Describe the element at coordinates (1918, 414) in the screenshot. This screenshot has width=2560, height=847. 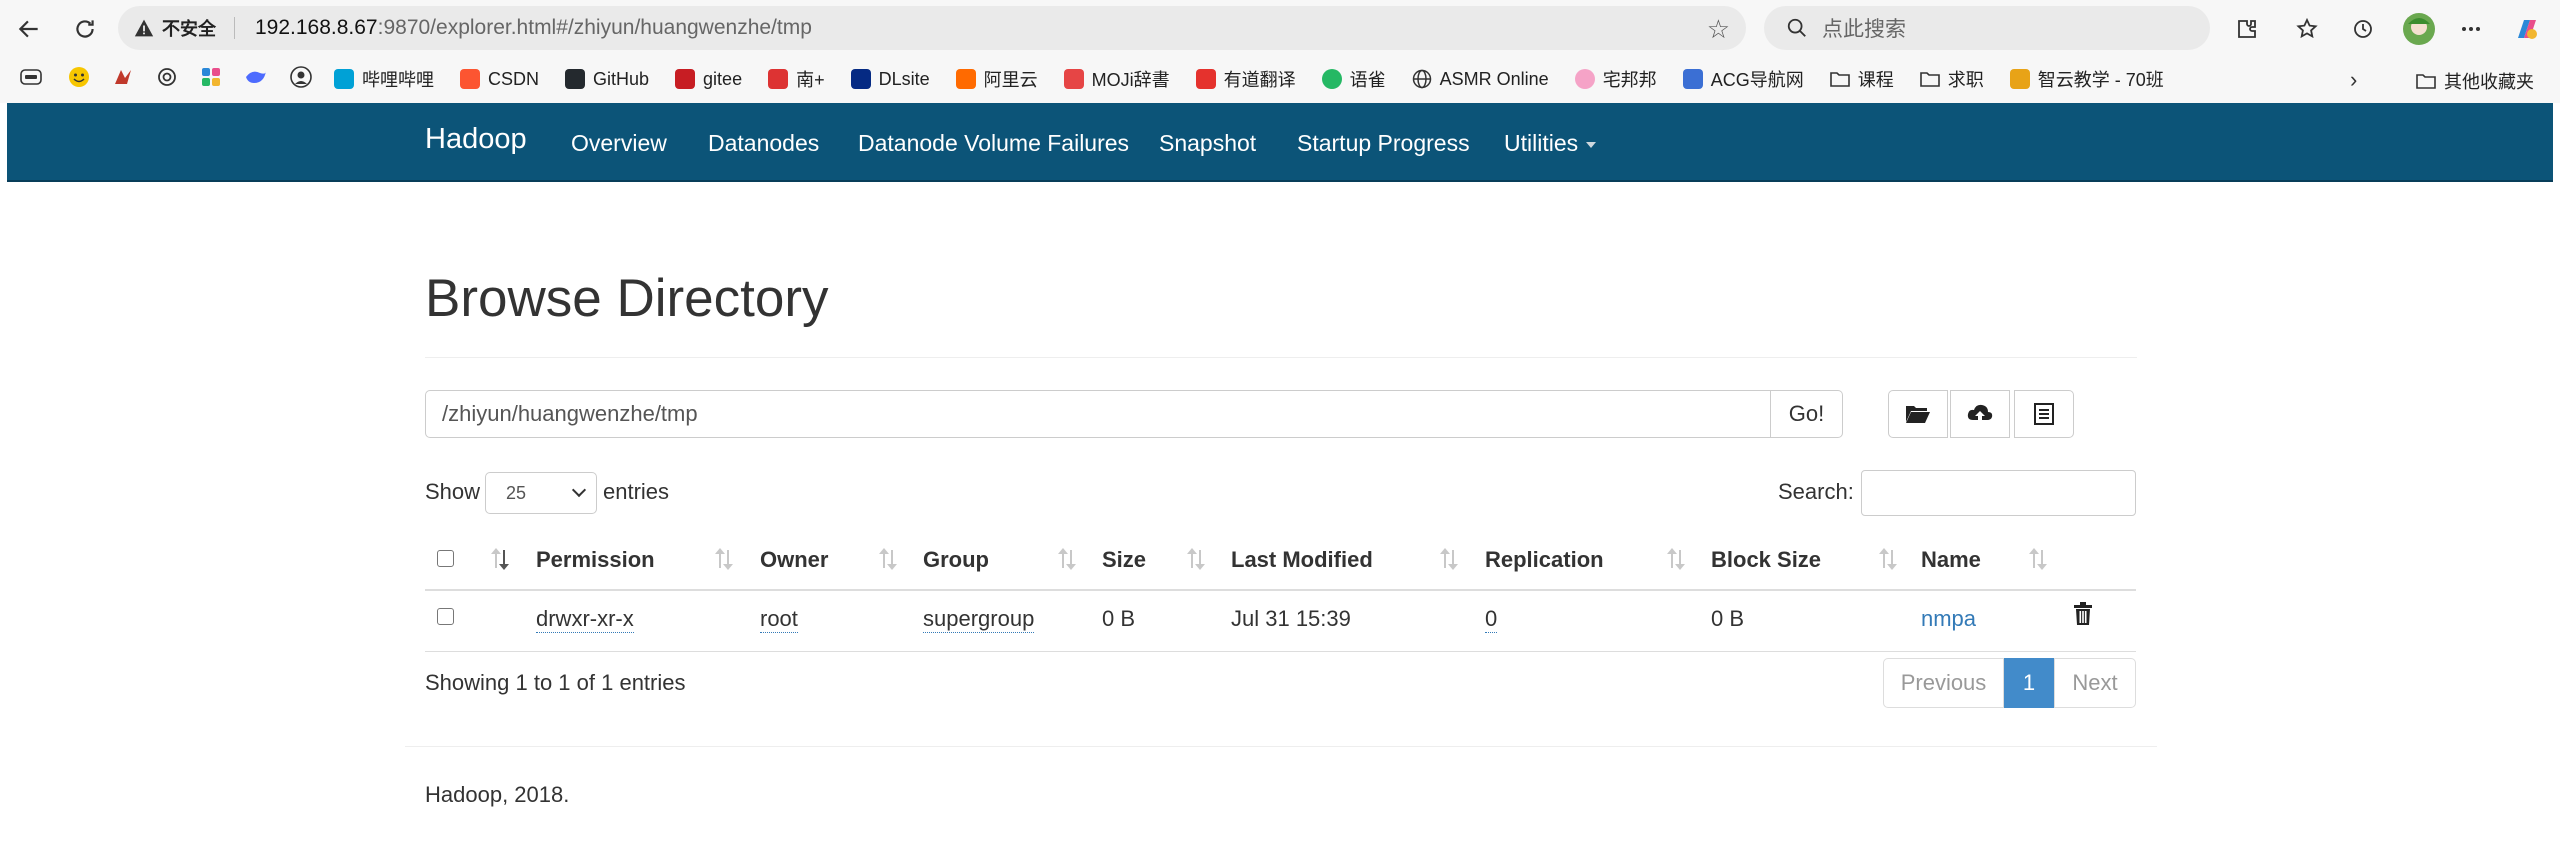
I see `create-directory-button` at that location.